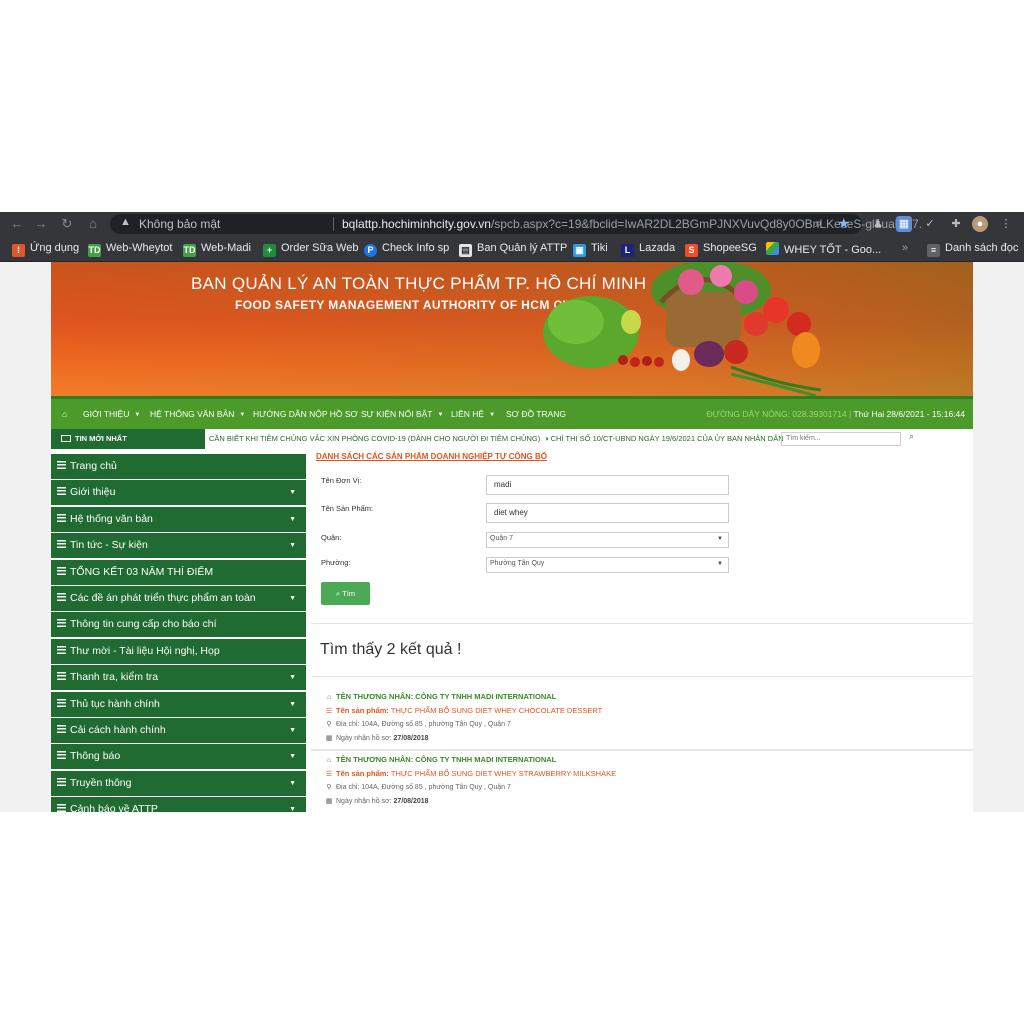 Image resolution: width=1024 pixels, height=1024 pixels. I want to click on bookmark-web-madi: TD Web-Madi, so click(217, 249).